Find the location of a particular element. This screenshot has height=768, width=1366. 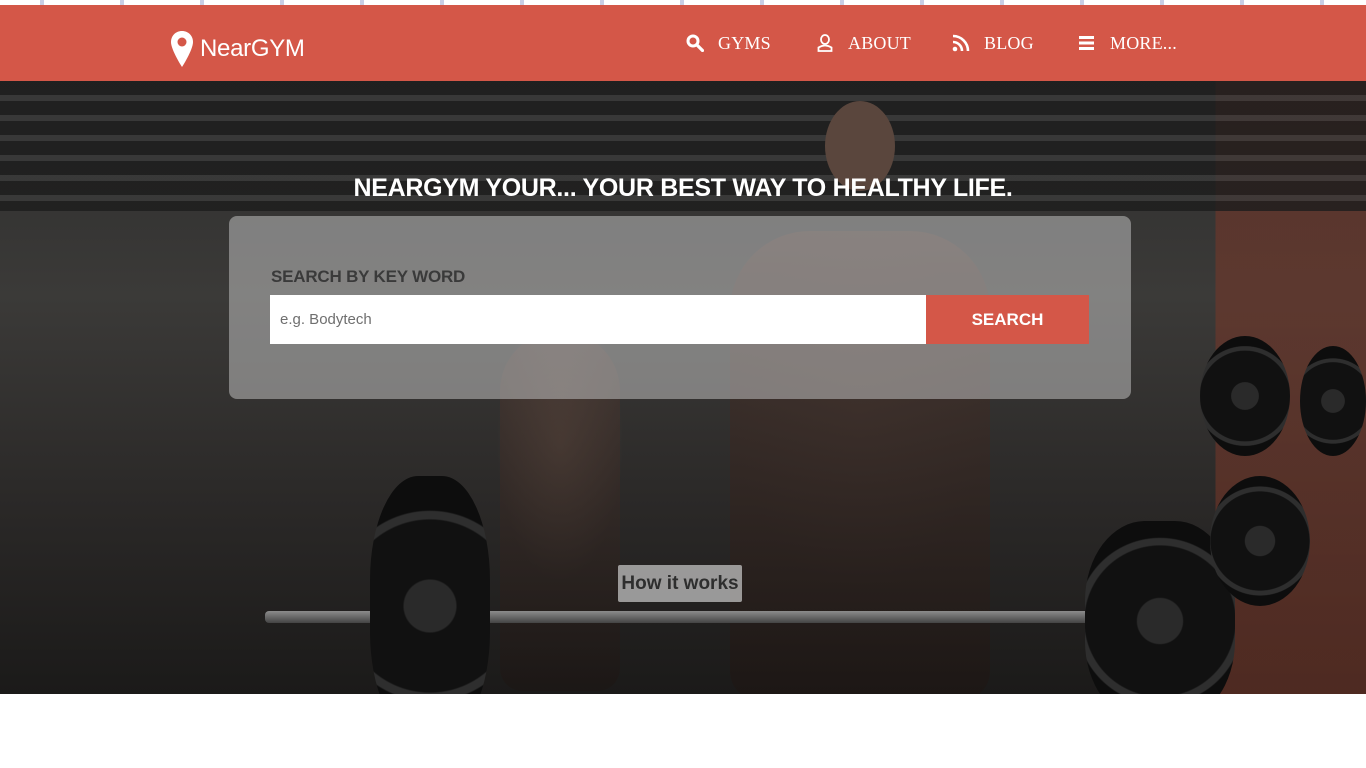

search-icon is located at coordinates (695, 43).